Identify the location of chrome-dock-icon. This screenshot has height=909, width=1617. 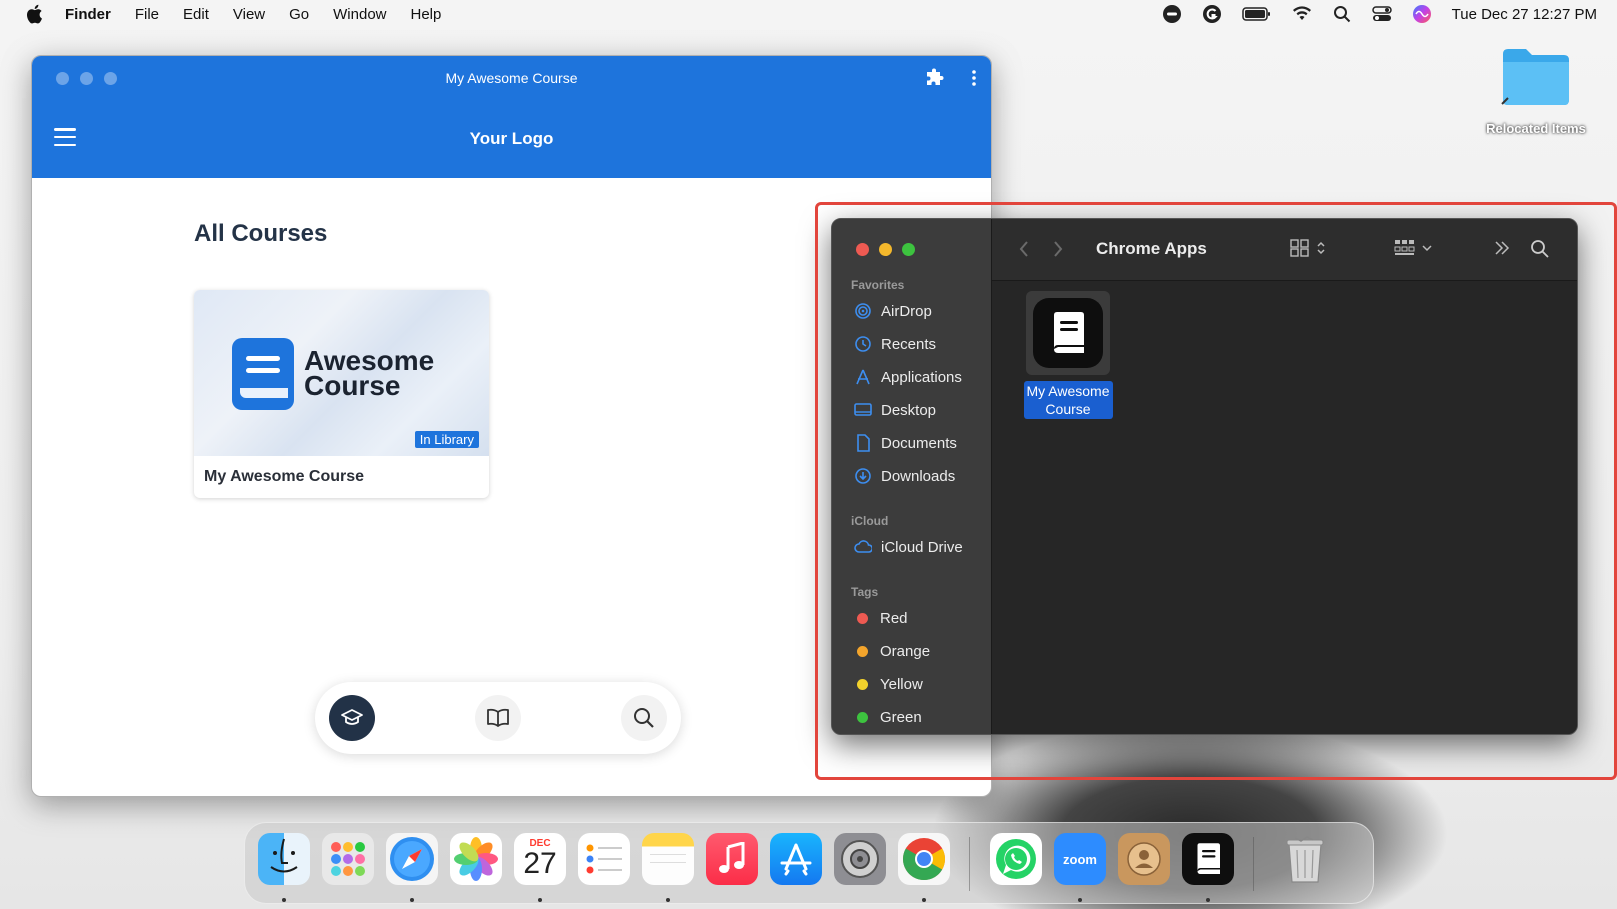
(924, 859).